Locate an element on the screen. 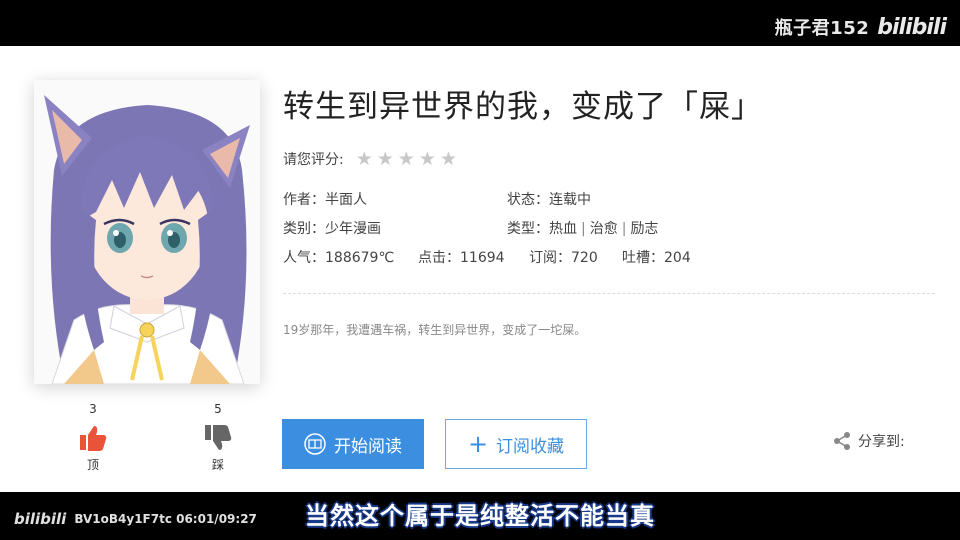 This screenshot has width=960, height=540. comic-cover-image is located at coordinates (147, 232).